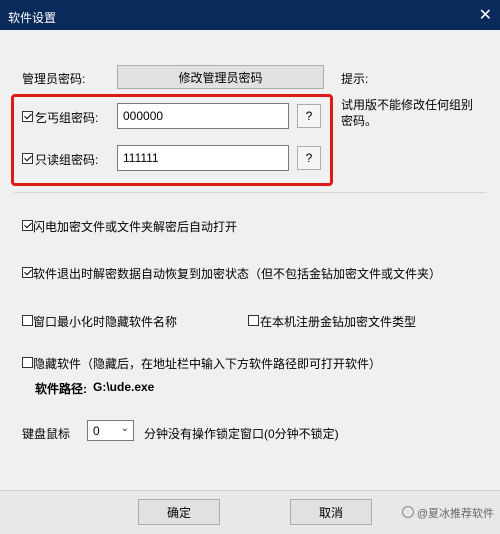 This screenshot has width=500, height=534. Describe the element at coordinates (355, 79) in the screenshot. I see `hint-label: 提示:` at that location.